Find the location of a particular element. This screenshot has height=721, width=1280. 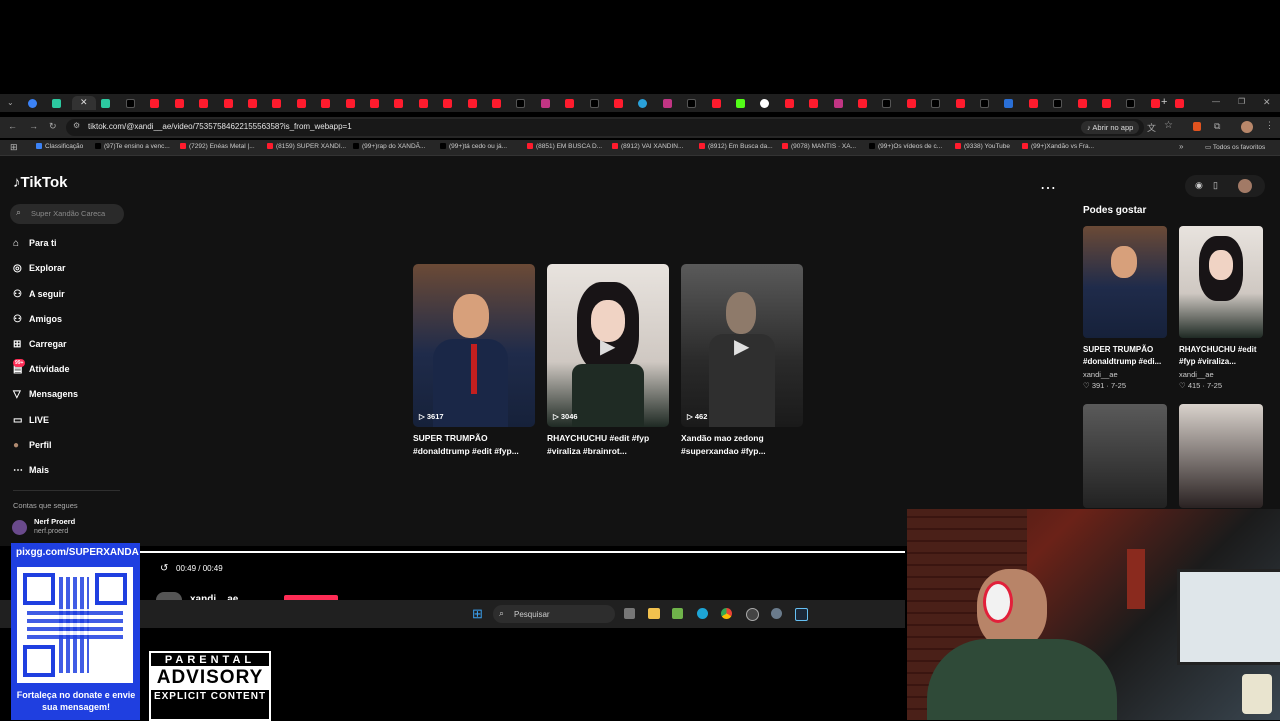

forward-icon: → is located at coordinates (33, 126).